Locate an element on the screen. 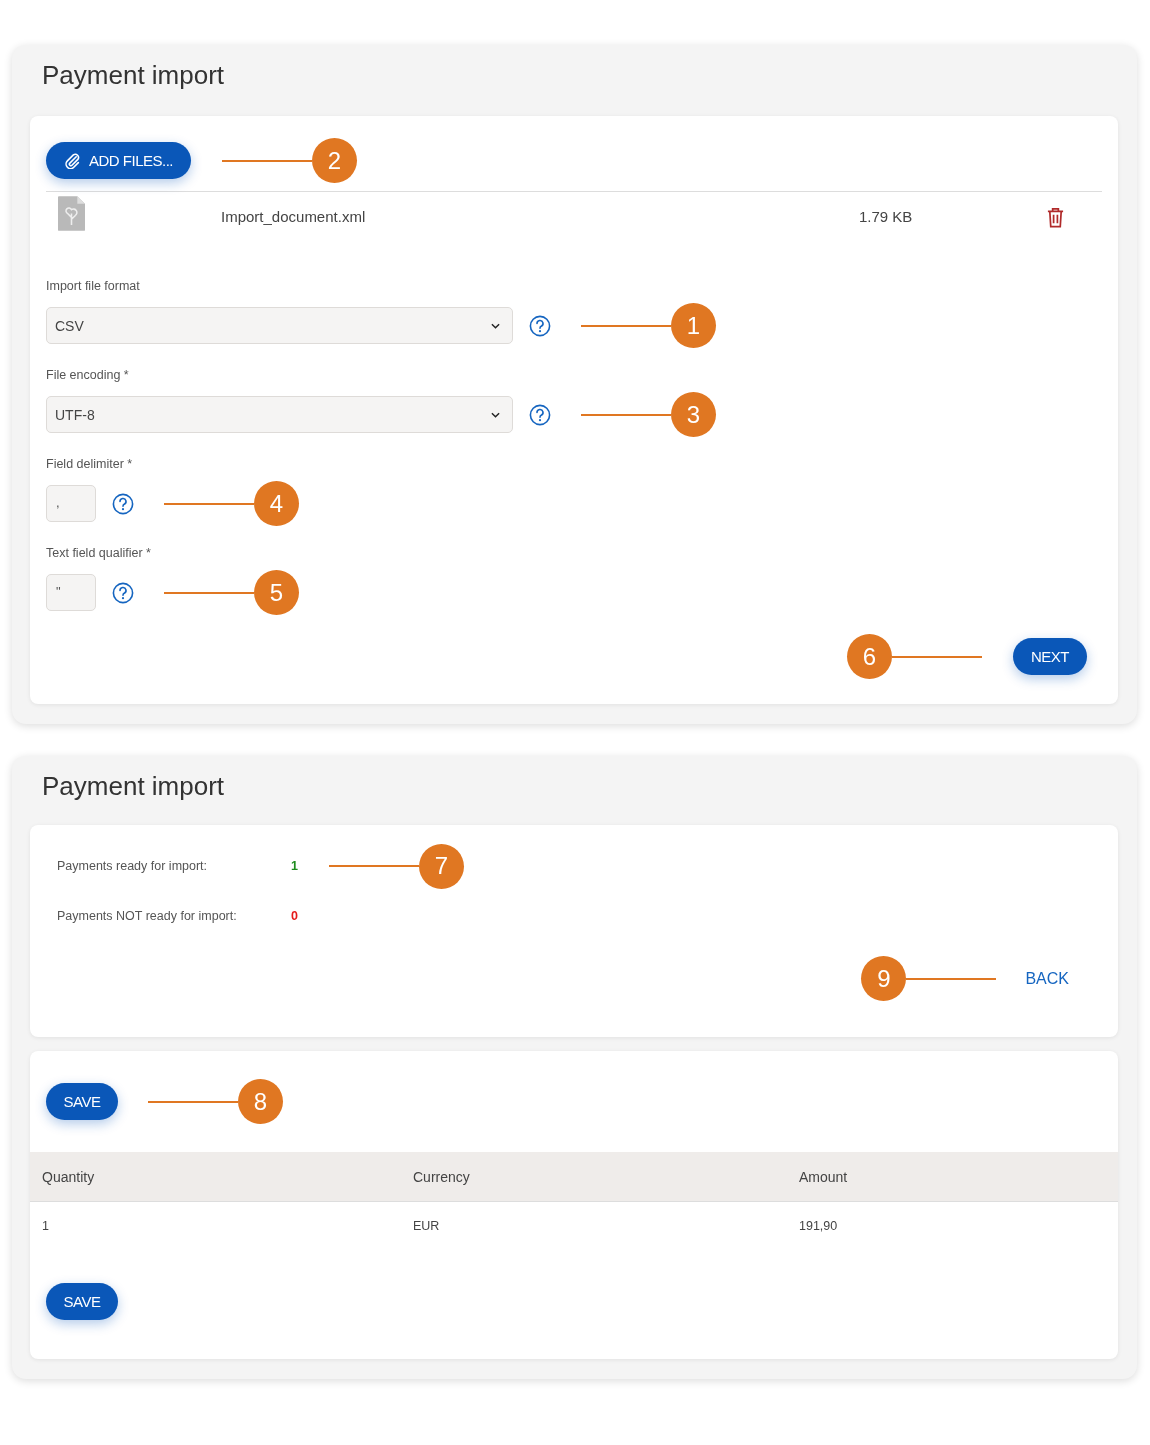 This screenshot has height=1445, width=1150. select-field: UTF-8 is located at coordinates (279, 414).